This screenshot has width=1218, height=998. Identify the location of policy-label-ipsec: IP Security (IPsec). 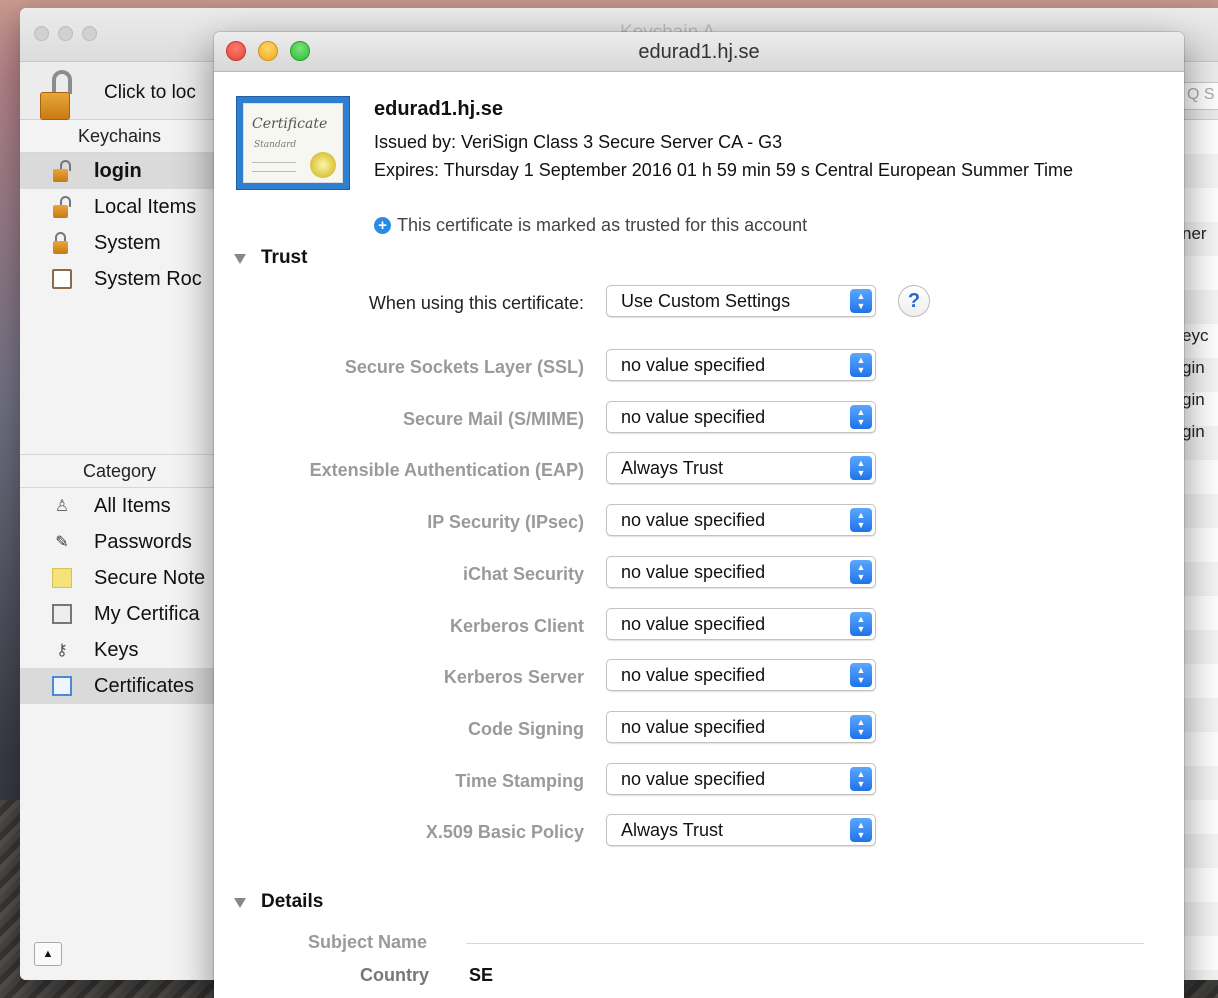
(505, 522).